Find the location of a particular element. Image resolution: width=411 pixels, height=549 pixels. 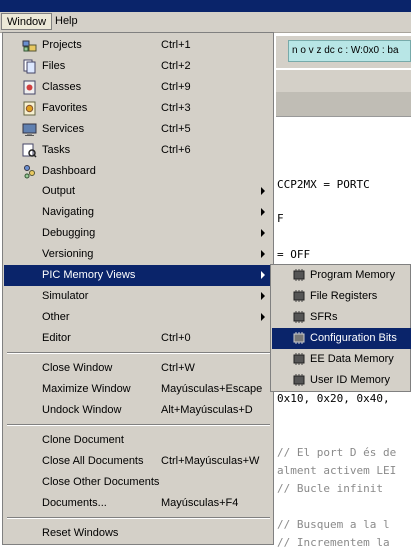

title-bar is located at coordinates (205, 6).